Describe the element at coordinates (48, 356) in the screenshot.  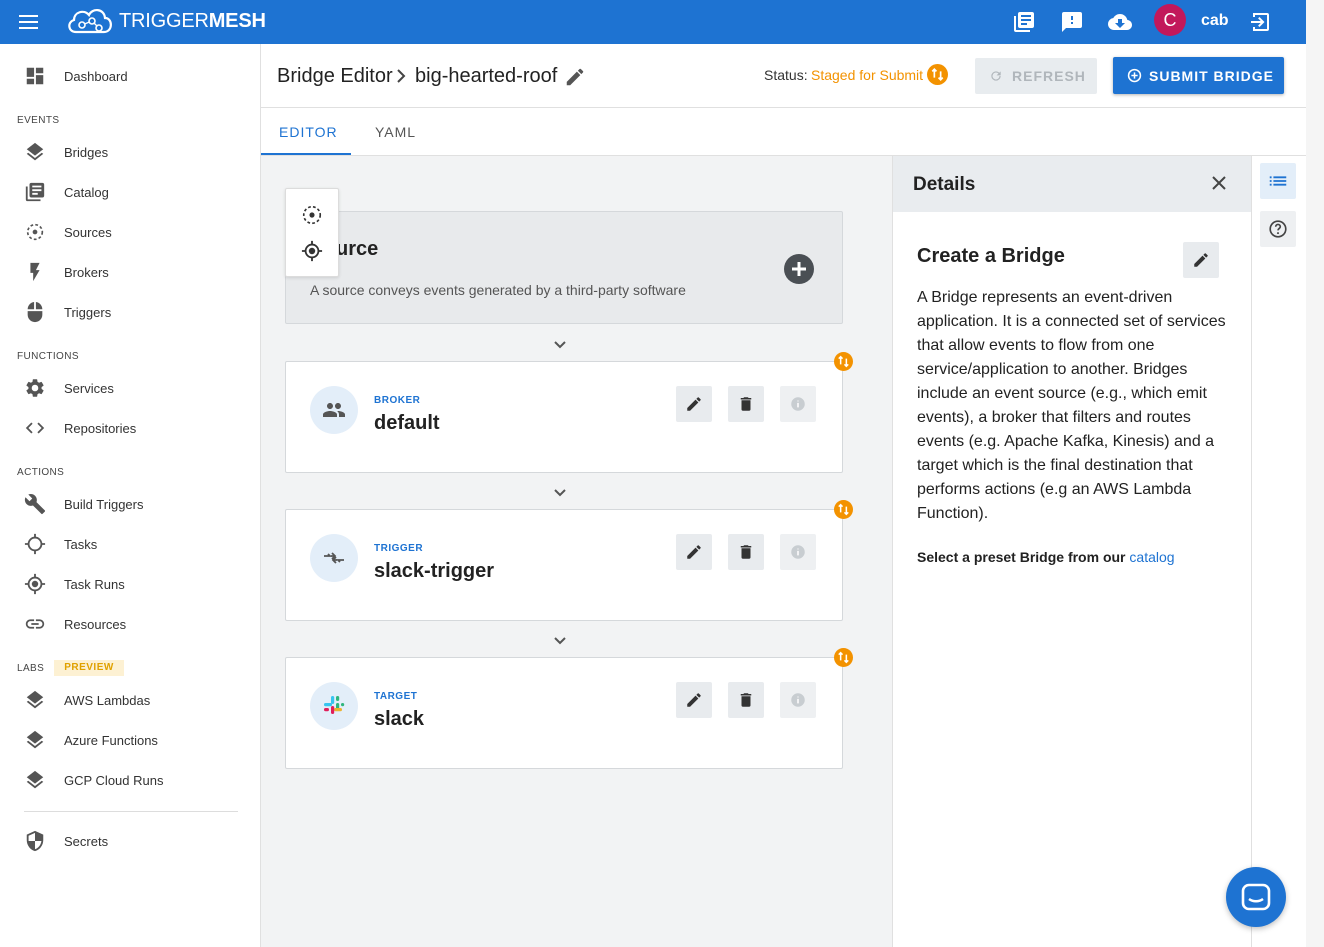
I see `section-label-functions: FUNCTIONS` at that location.